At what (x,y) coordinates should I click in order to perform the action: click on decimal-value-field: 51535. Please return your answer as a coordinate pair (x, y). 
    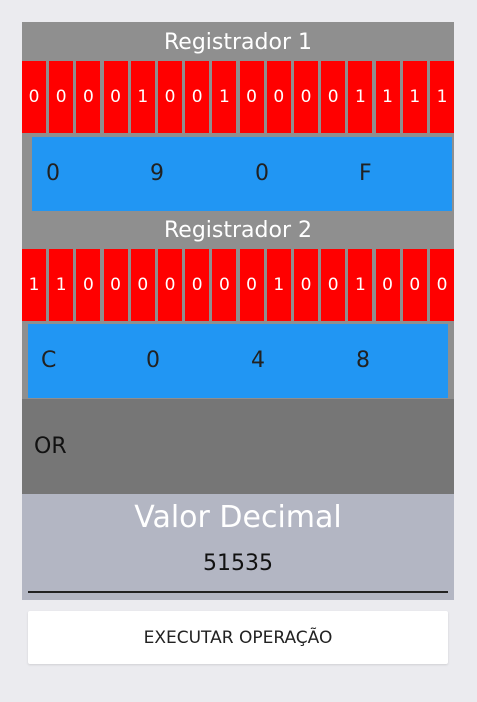
    Looking at the image, I should click on (238, 564).